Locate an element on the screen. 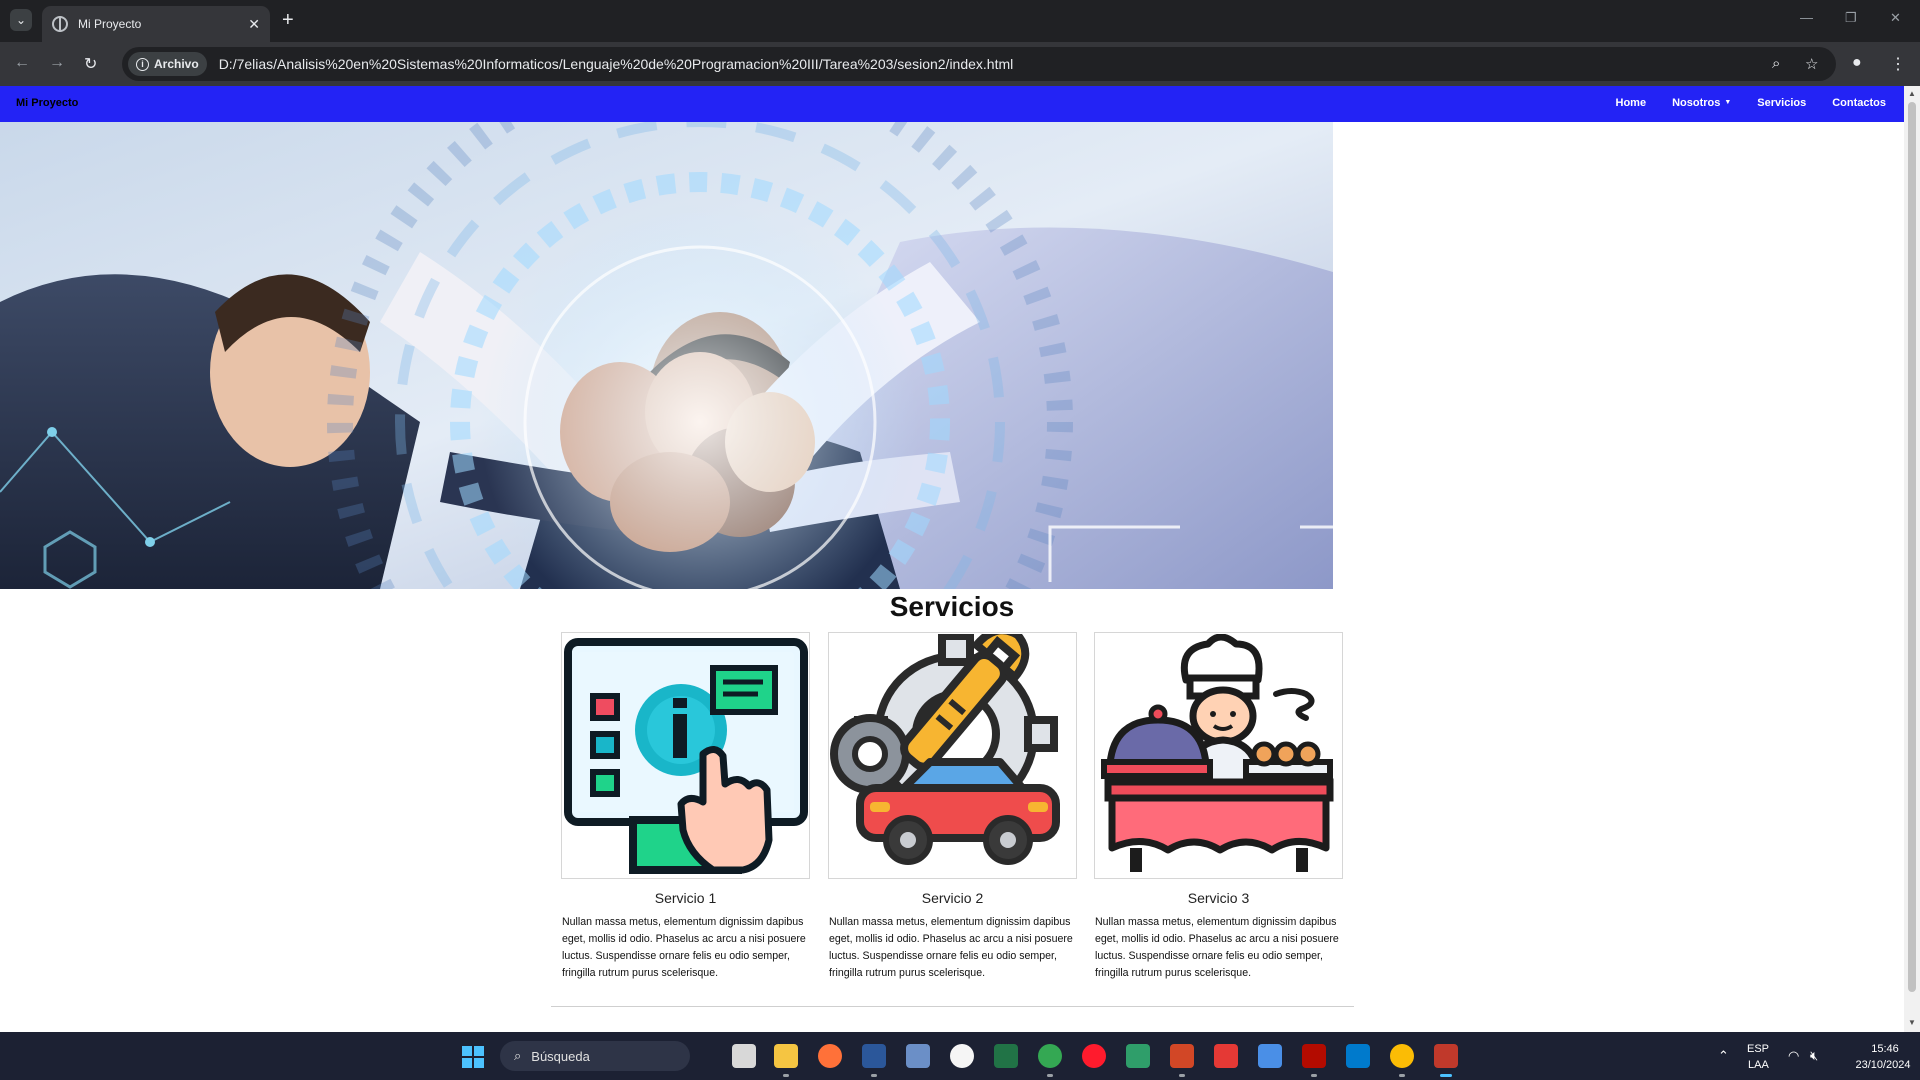 This screenshot has width=1920, height=1080. globe-icon is located at coordinates (60, 24).